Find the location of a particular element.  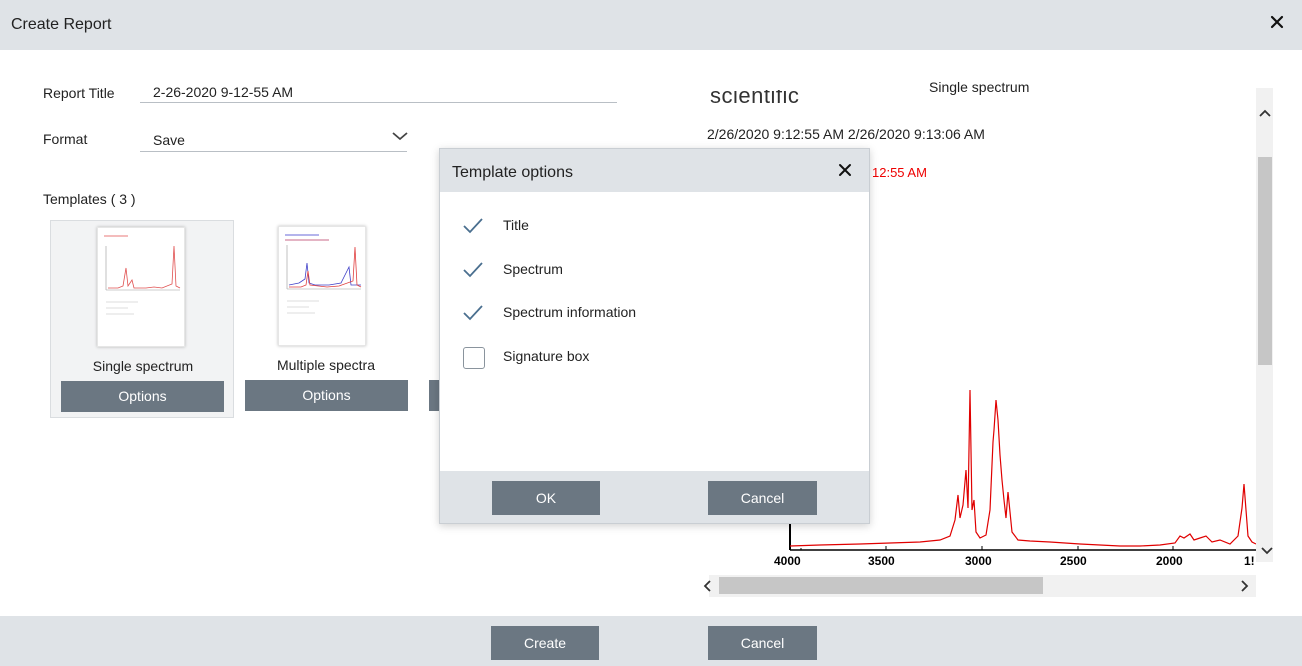

template-card-single-spectrum: Single spectrum Options is located at coordinates (142, 319).